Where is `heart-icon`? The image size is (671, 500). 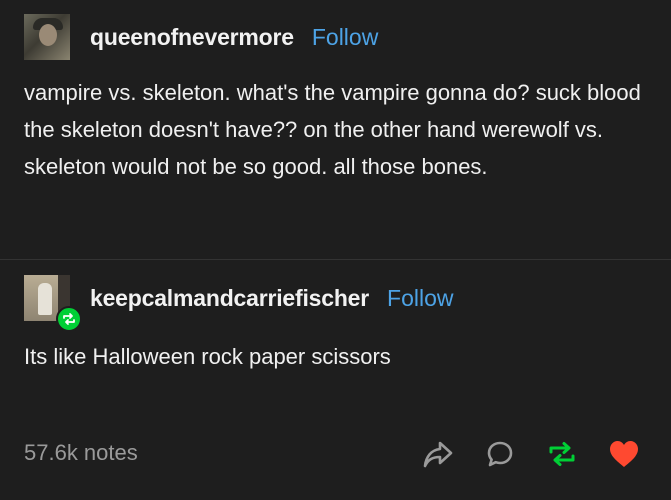
heart-icon is located at coordinates (624, 454).